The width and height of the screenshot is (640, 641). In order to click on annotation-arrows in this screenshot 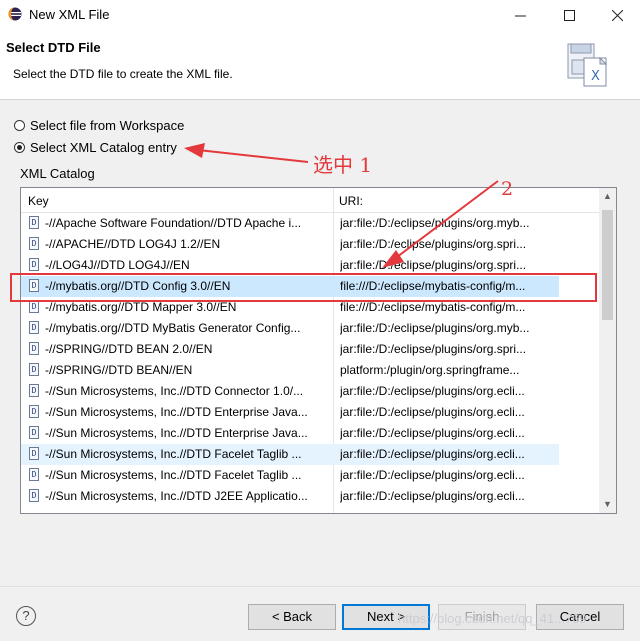, I will do `click(341, 205)`.